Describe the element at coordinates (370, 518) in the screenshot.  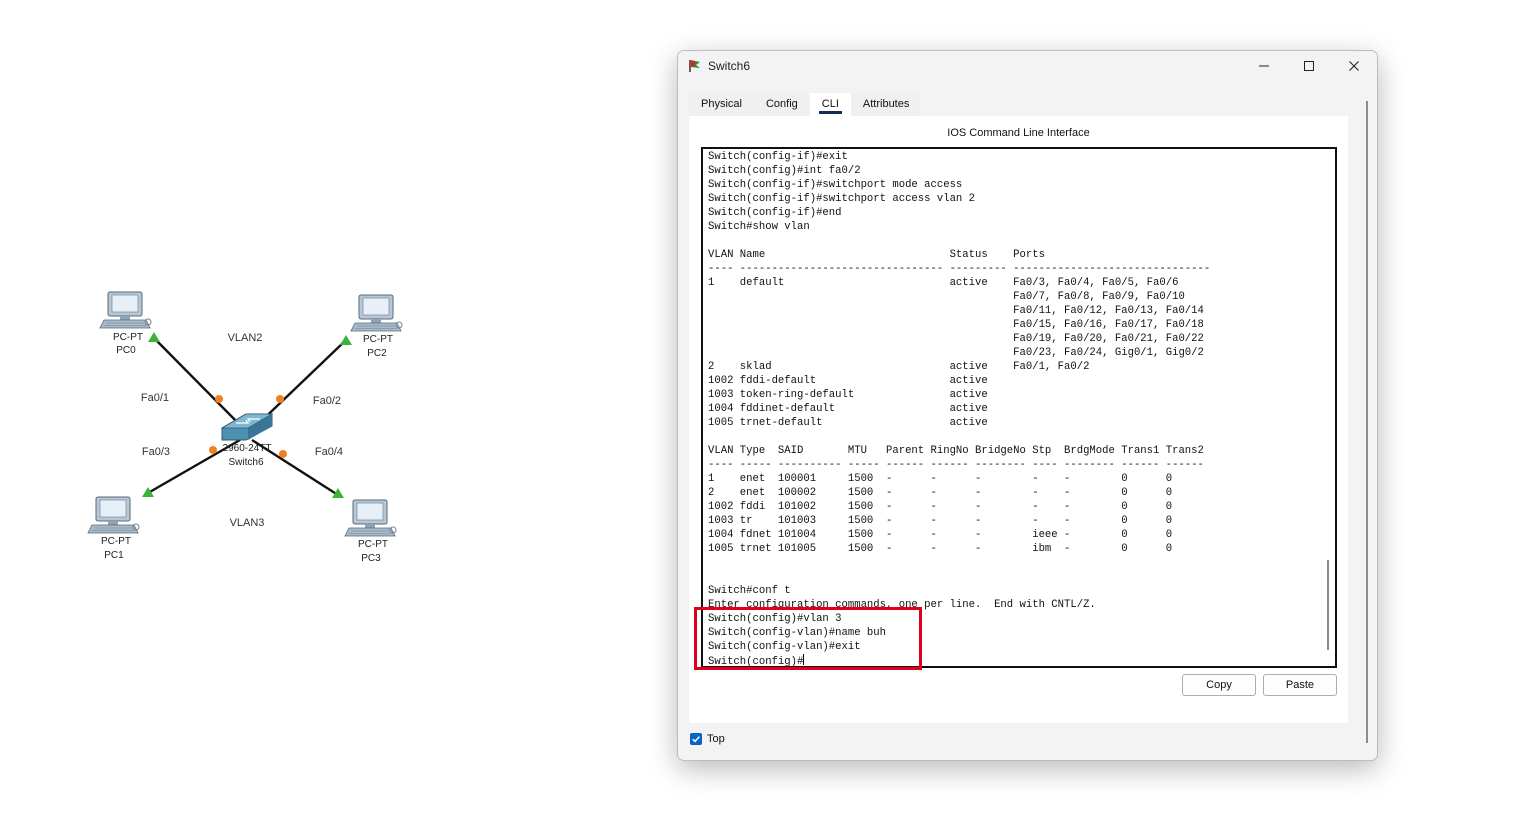
I see `pc3-device` at that location.